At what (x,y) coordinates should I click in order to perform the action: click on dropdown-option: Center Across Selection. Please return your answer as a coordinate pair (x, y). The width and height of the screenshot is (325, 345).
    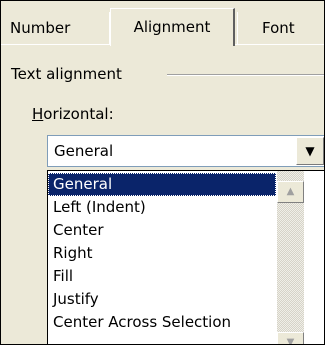
    Looking at the image, I should click on (162, 322).